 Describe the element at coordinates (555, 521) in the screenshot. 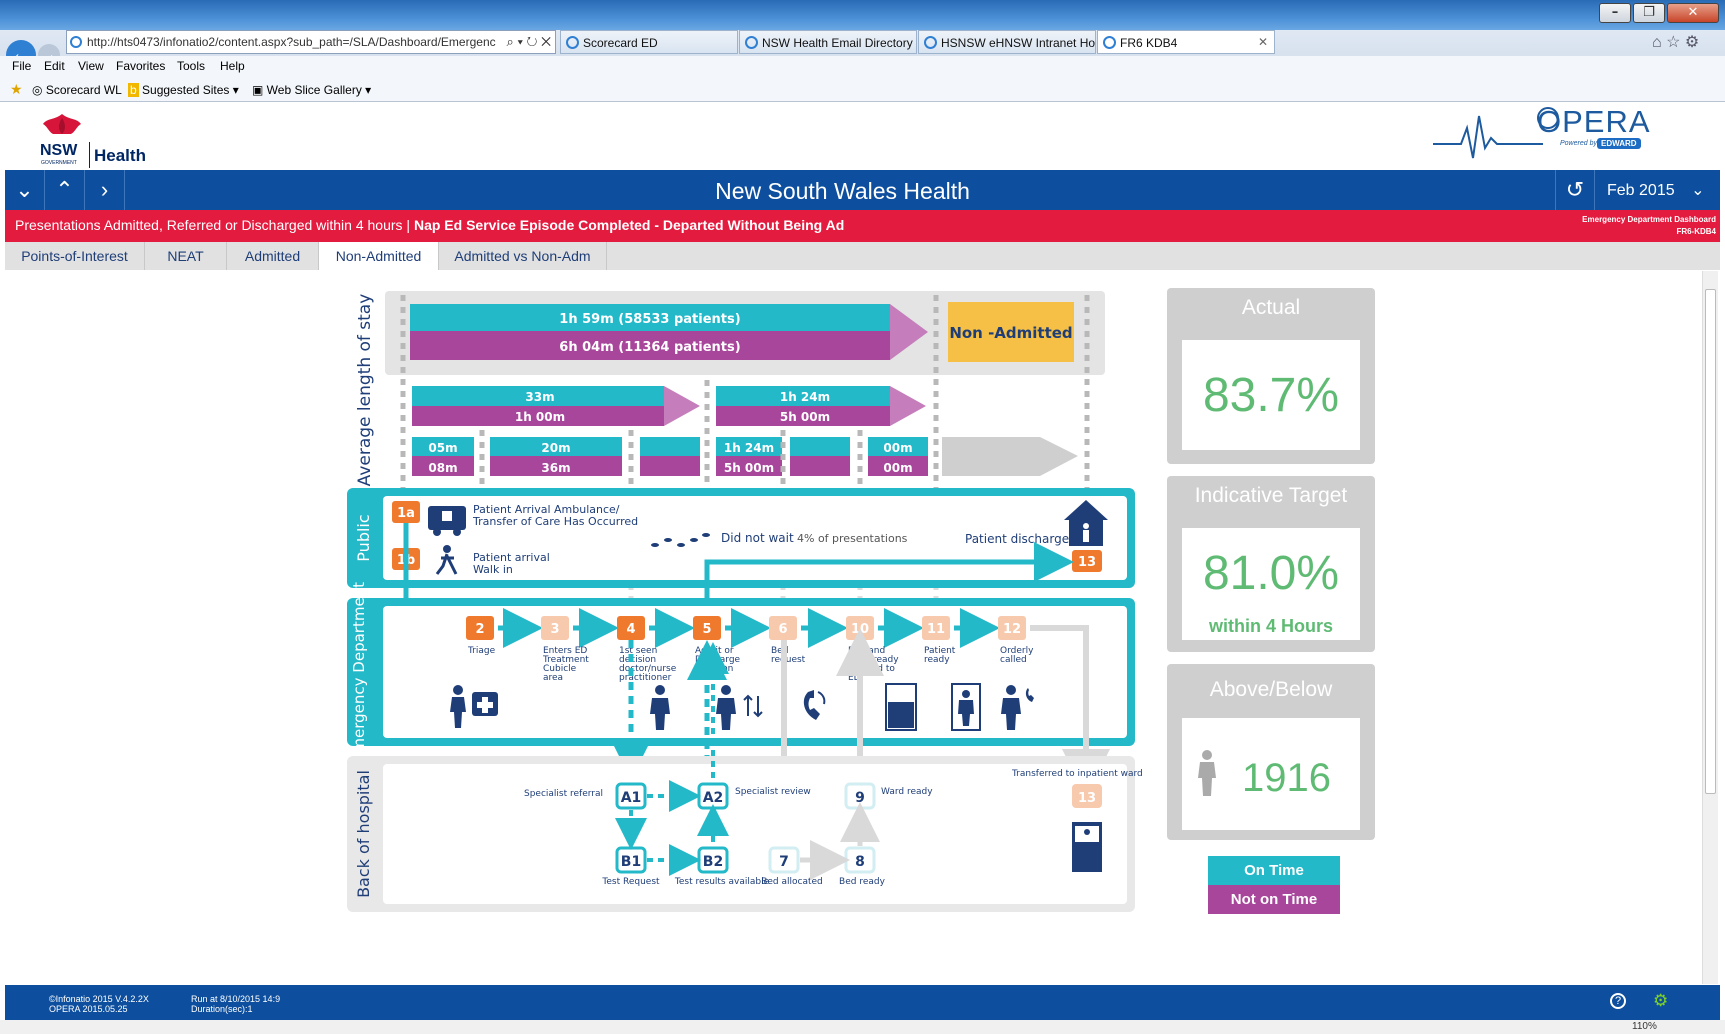

I see `arrival-ambulance-label2: Transfer of Care Has Occurred` at that location.